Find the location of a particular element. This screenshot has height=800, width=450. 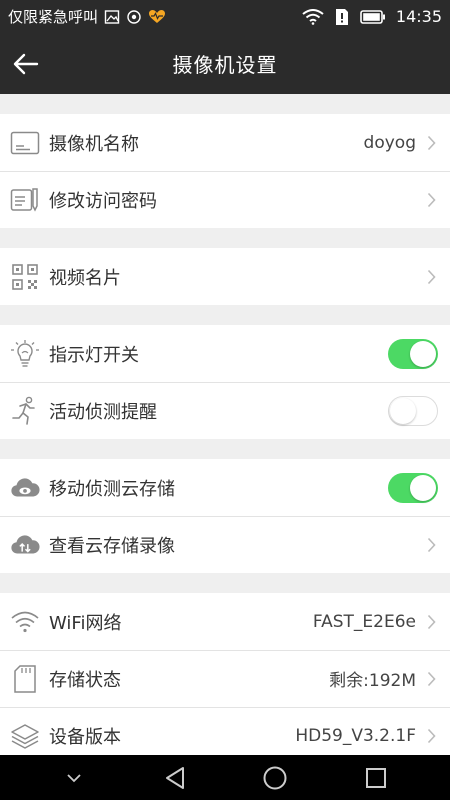

light-bulb-icon is located at coordinates (25, 354).